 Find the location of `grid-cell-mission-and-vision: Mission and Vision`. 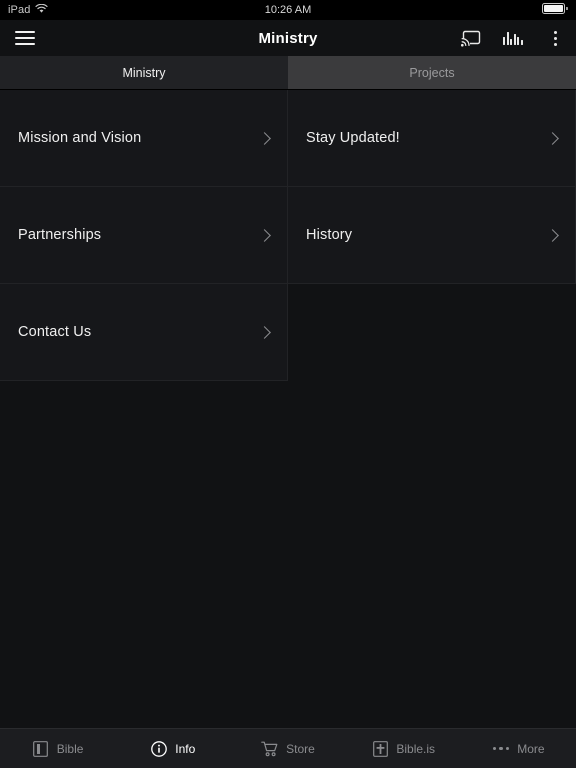

grid-cell-mission-and-vision: Mission and Vision is located at coordinates (144, 138).